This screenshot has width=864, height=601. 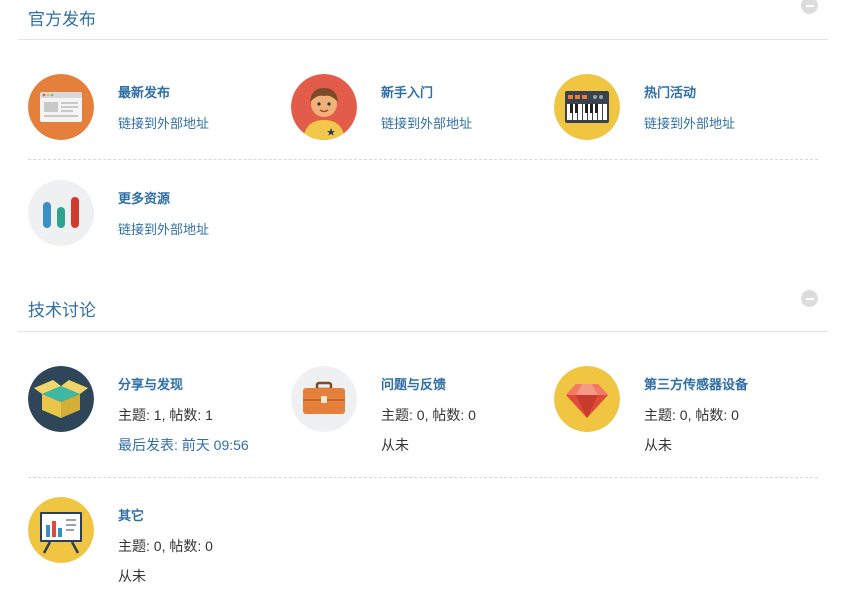 What do you see at coordinates (696, 383) in the screenshot?
I see `forum-name: 第三方传感器设备` at bounding box center [696, 383].